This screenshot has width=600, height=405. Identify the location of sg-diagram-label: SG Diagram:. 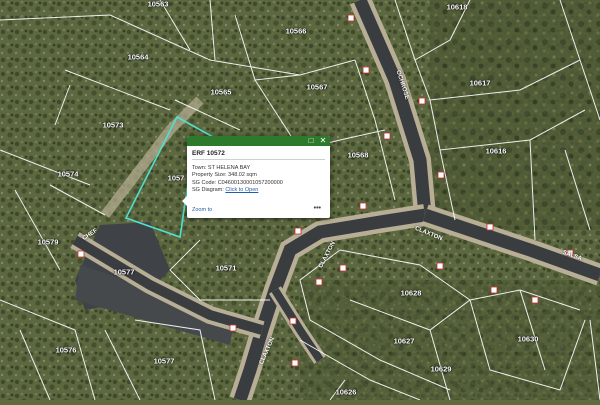
(208, 189).